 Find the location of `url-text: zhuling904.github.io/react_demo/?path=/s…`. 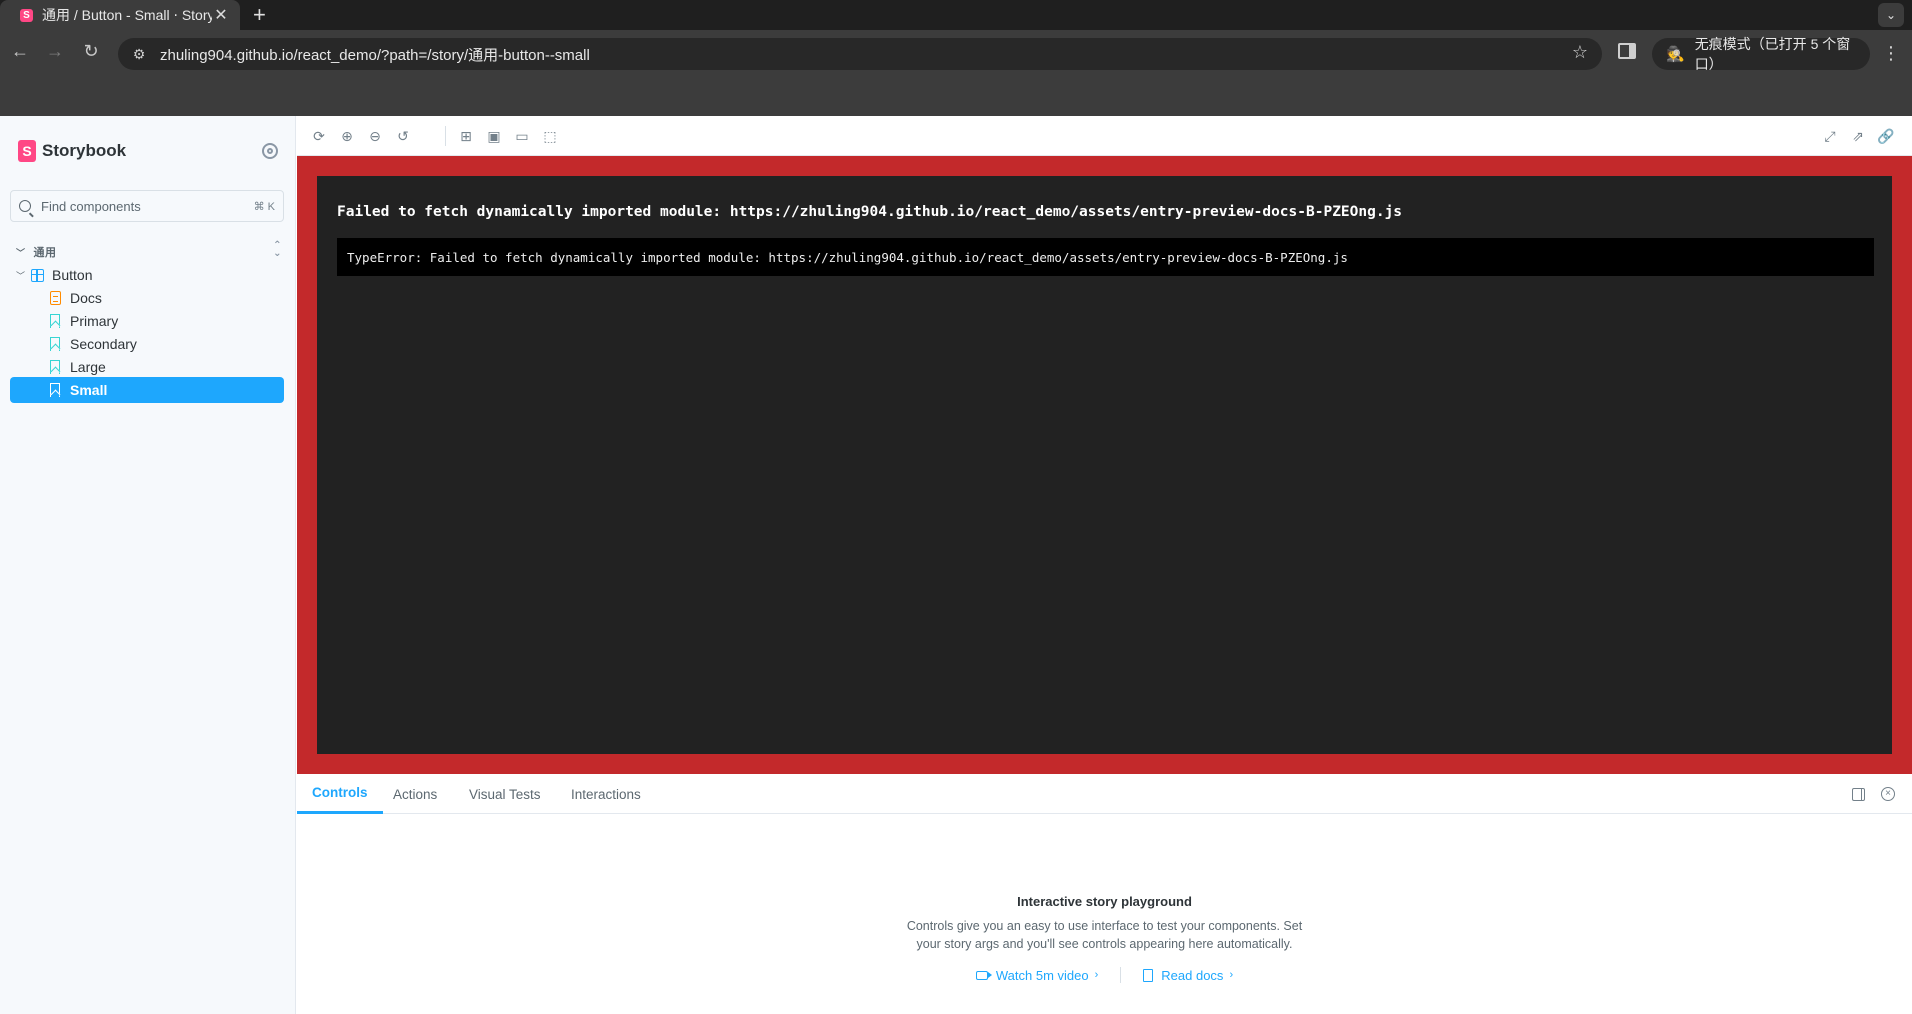

url-text: zhuling904.github.io/react_demo/?path=/s… is located at coordinates (375, 54).